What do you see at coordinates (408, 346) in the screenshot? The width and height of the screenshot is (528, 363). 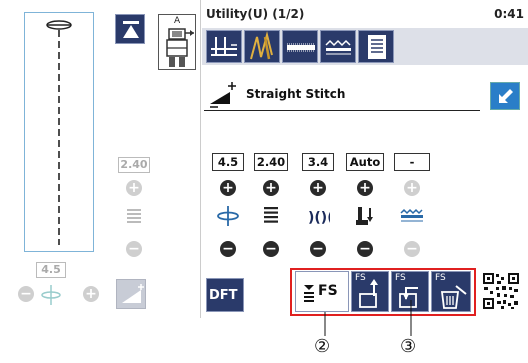 I see `callout-3: ③` at bounding box center [408, 346].